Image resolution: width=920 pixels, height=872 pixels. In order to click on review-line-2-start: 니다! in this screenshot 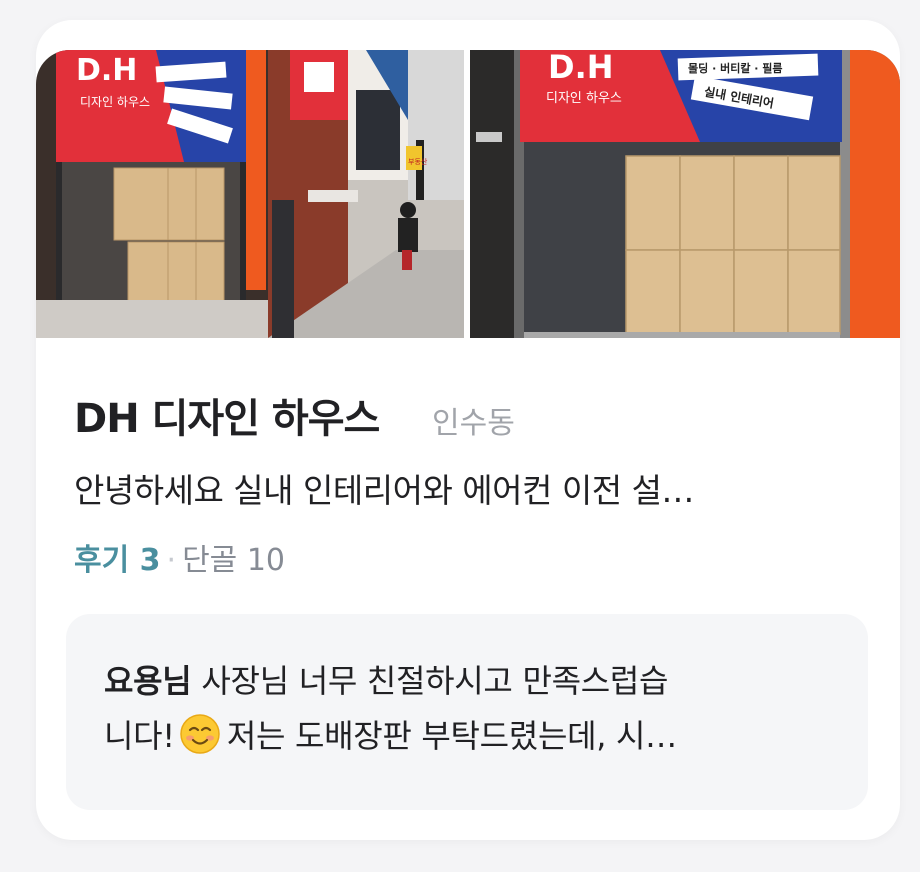, I will do `click(139, 736)`.